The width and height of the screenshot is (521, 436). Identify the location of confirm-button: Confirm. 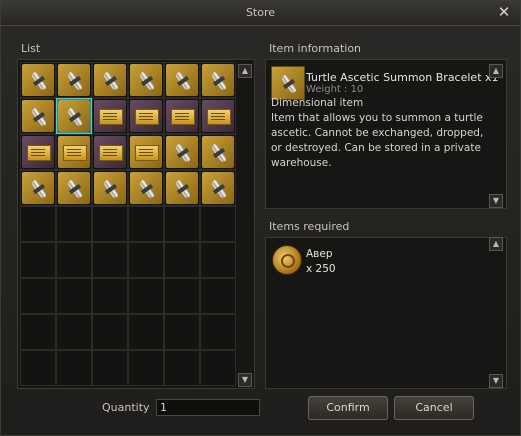
(348, 408).